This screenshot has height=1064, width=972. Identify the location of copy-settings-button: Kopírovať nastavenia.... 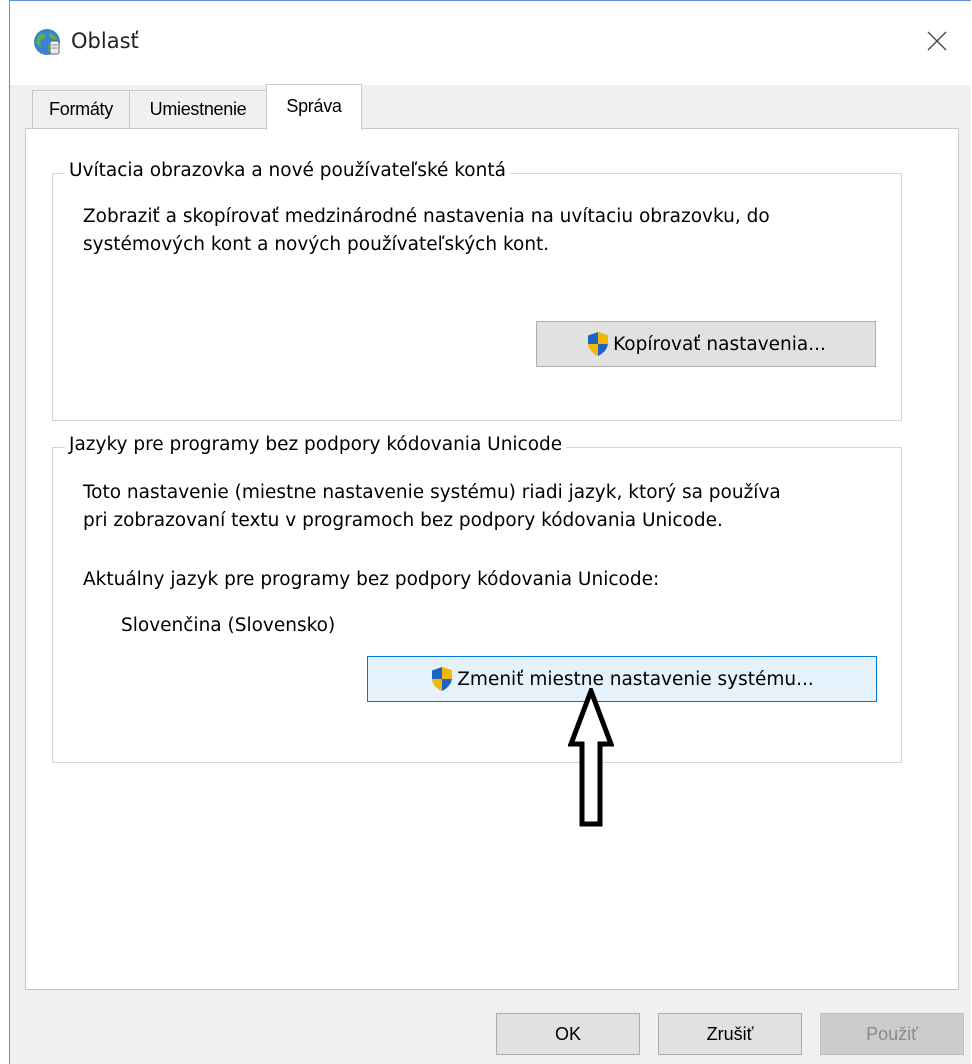
(706, 344).